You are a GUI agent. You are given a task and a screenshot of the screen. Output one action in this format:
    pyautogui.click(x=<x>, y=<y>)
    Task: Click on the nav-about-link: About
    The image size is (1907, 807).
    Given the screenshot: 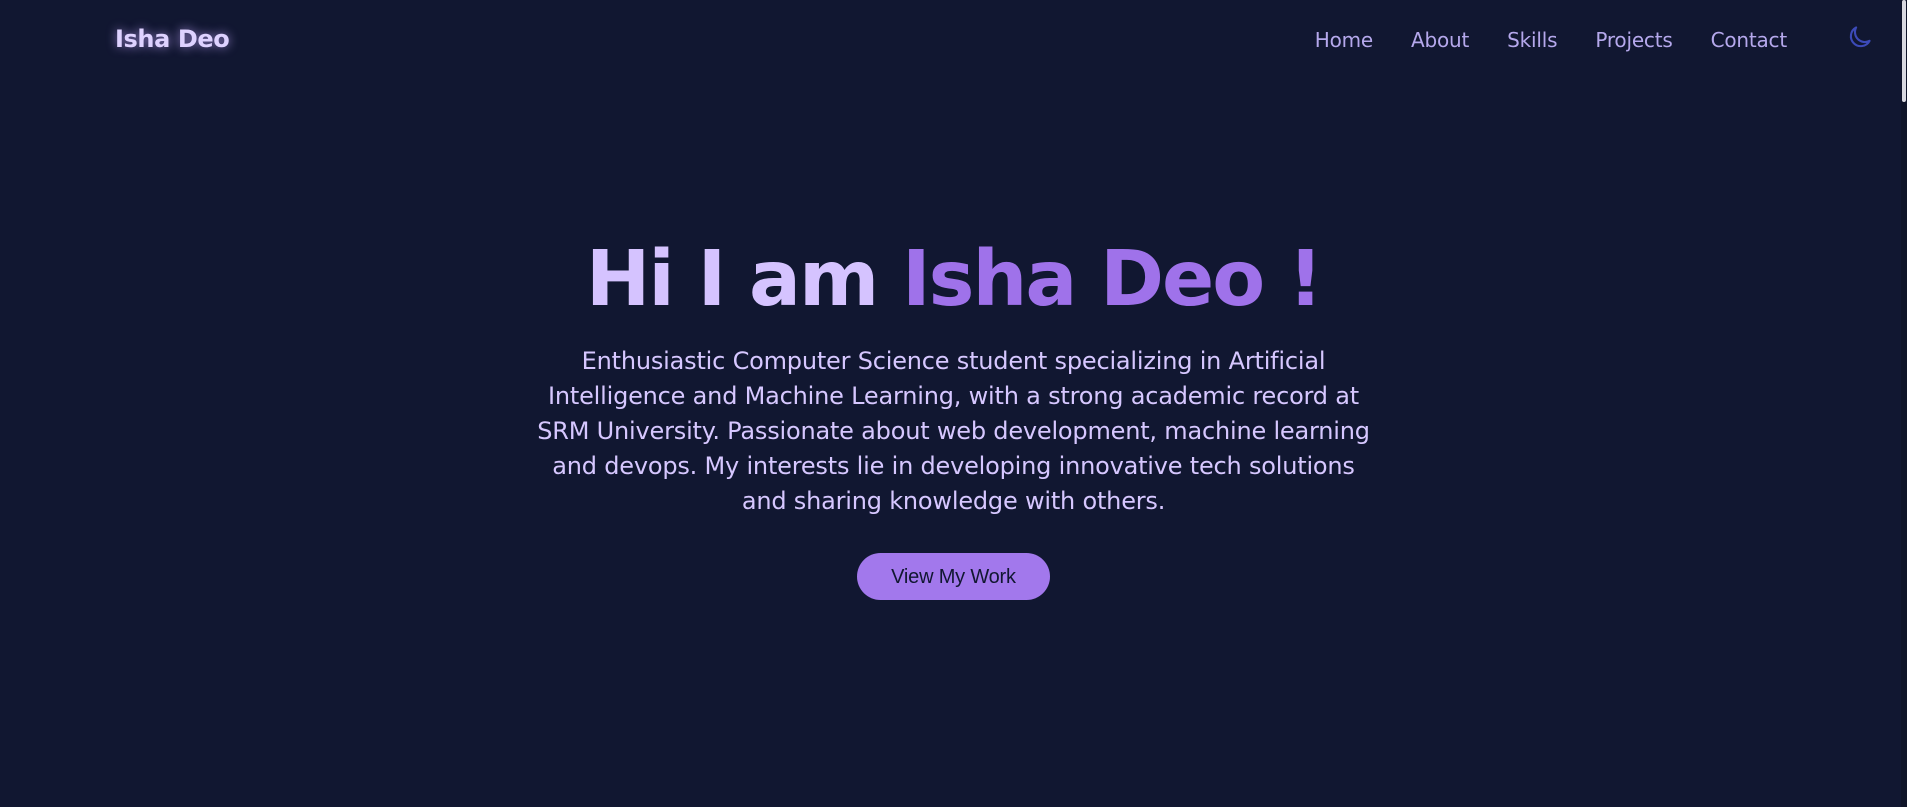 What is the action you would take?
    pyautogui.click(x=1440, y=40)
    